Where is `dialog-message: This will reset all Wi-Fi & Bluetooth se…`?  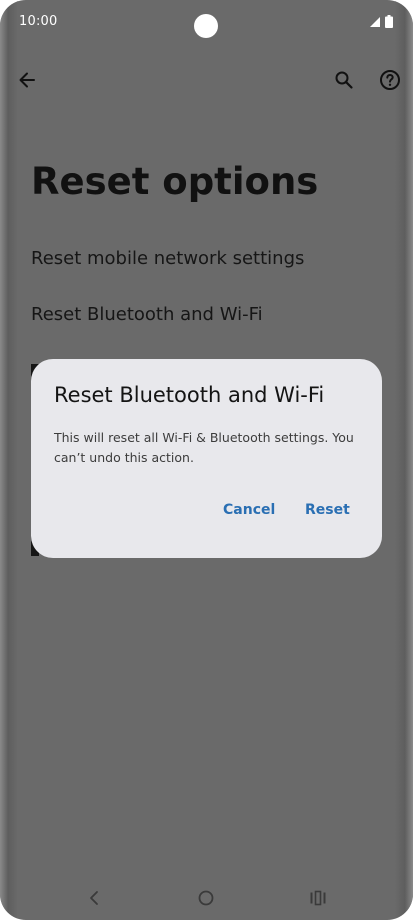 dialog-message: This will reset all Wi-Fi & Bluetooth se… is located at coordinates (204, 447).